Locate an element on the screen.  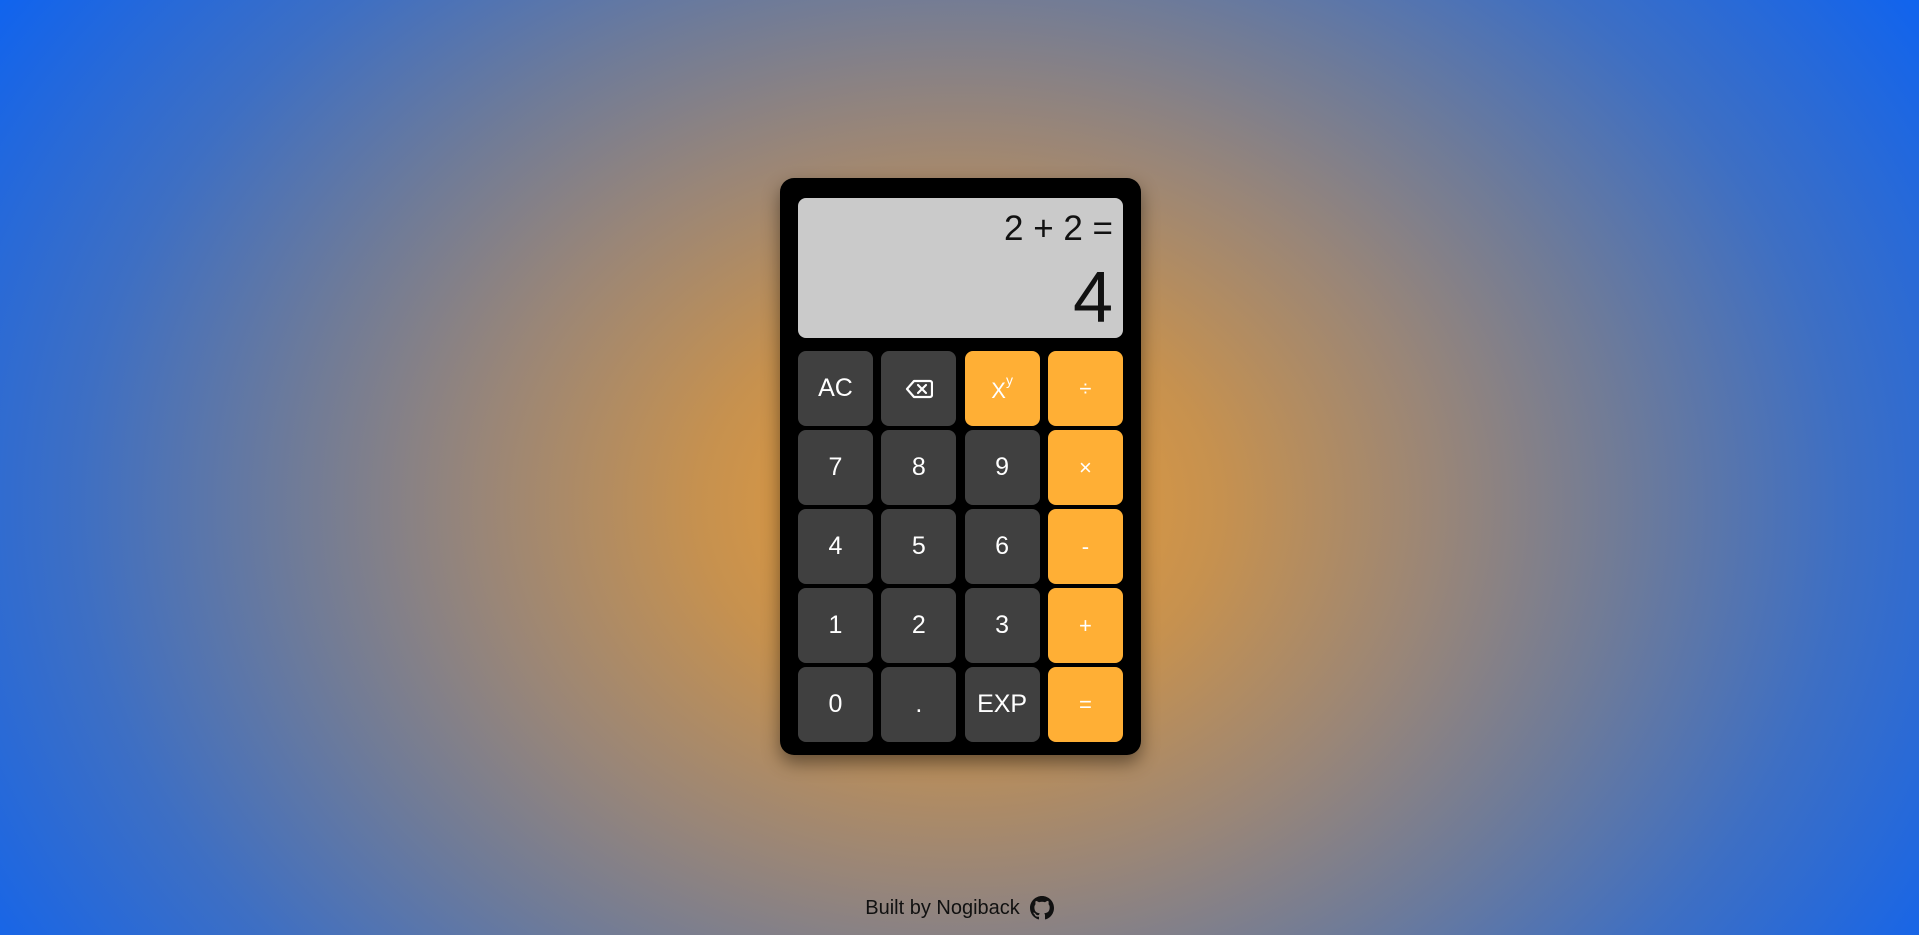
digit-9-label: 9 is located at coordinates (1002, 467).